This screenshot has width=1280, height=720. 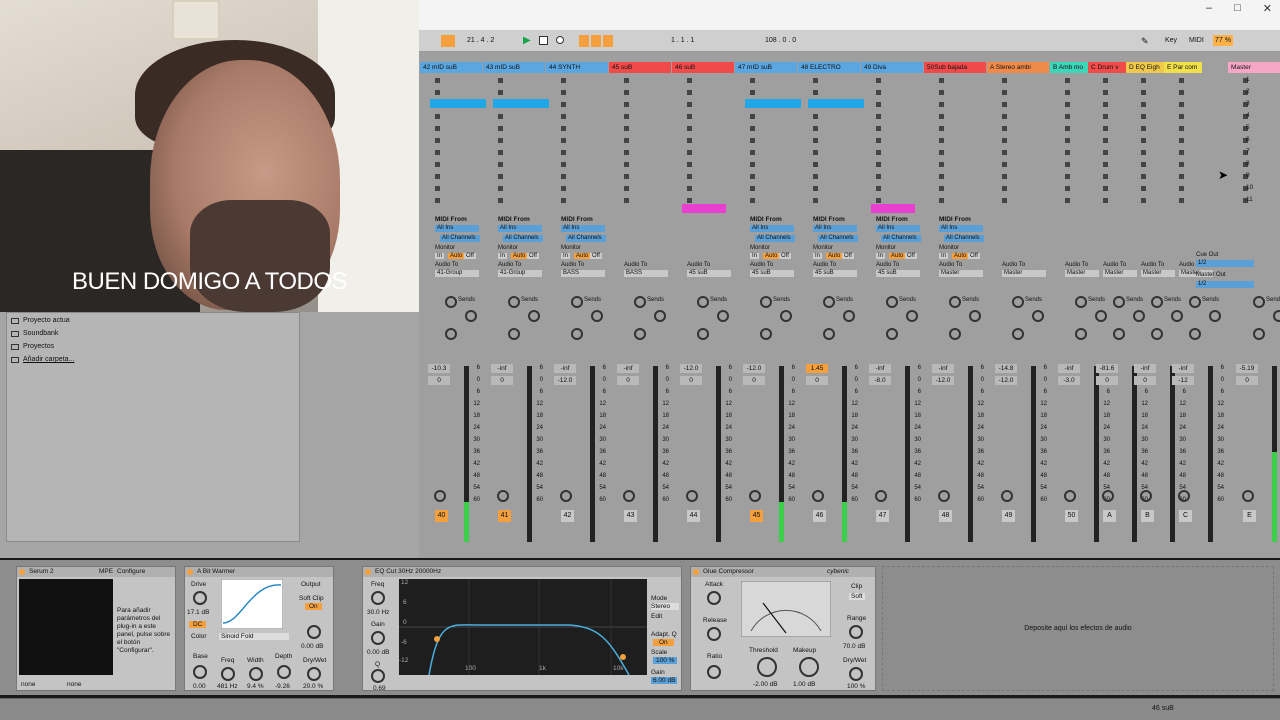 What do you see at coordinates (1183, 67) in the screenshot?
I see `track-header: E Par com` at bounding box center [1183, 67].